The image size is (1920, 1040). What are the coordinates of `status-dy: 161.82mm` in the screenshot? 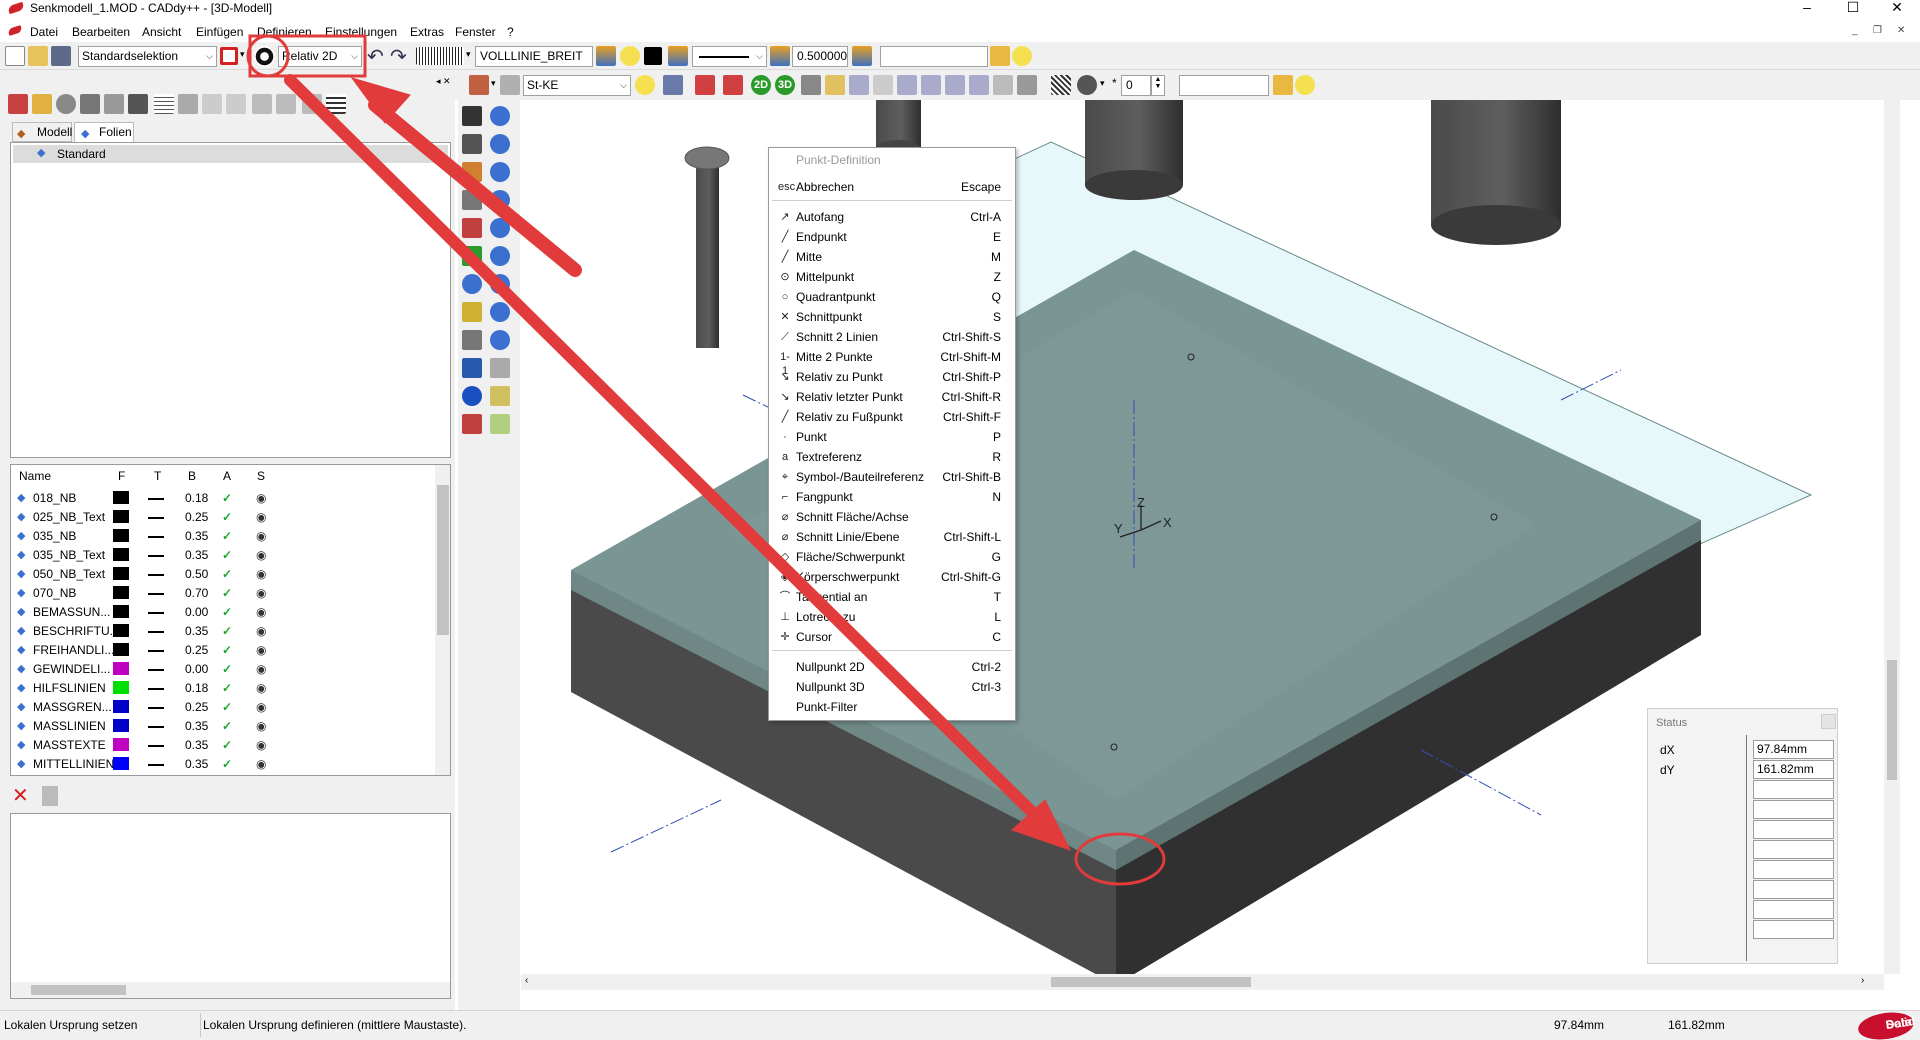 It's located at (1696, 1025).